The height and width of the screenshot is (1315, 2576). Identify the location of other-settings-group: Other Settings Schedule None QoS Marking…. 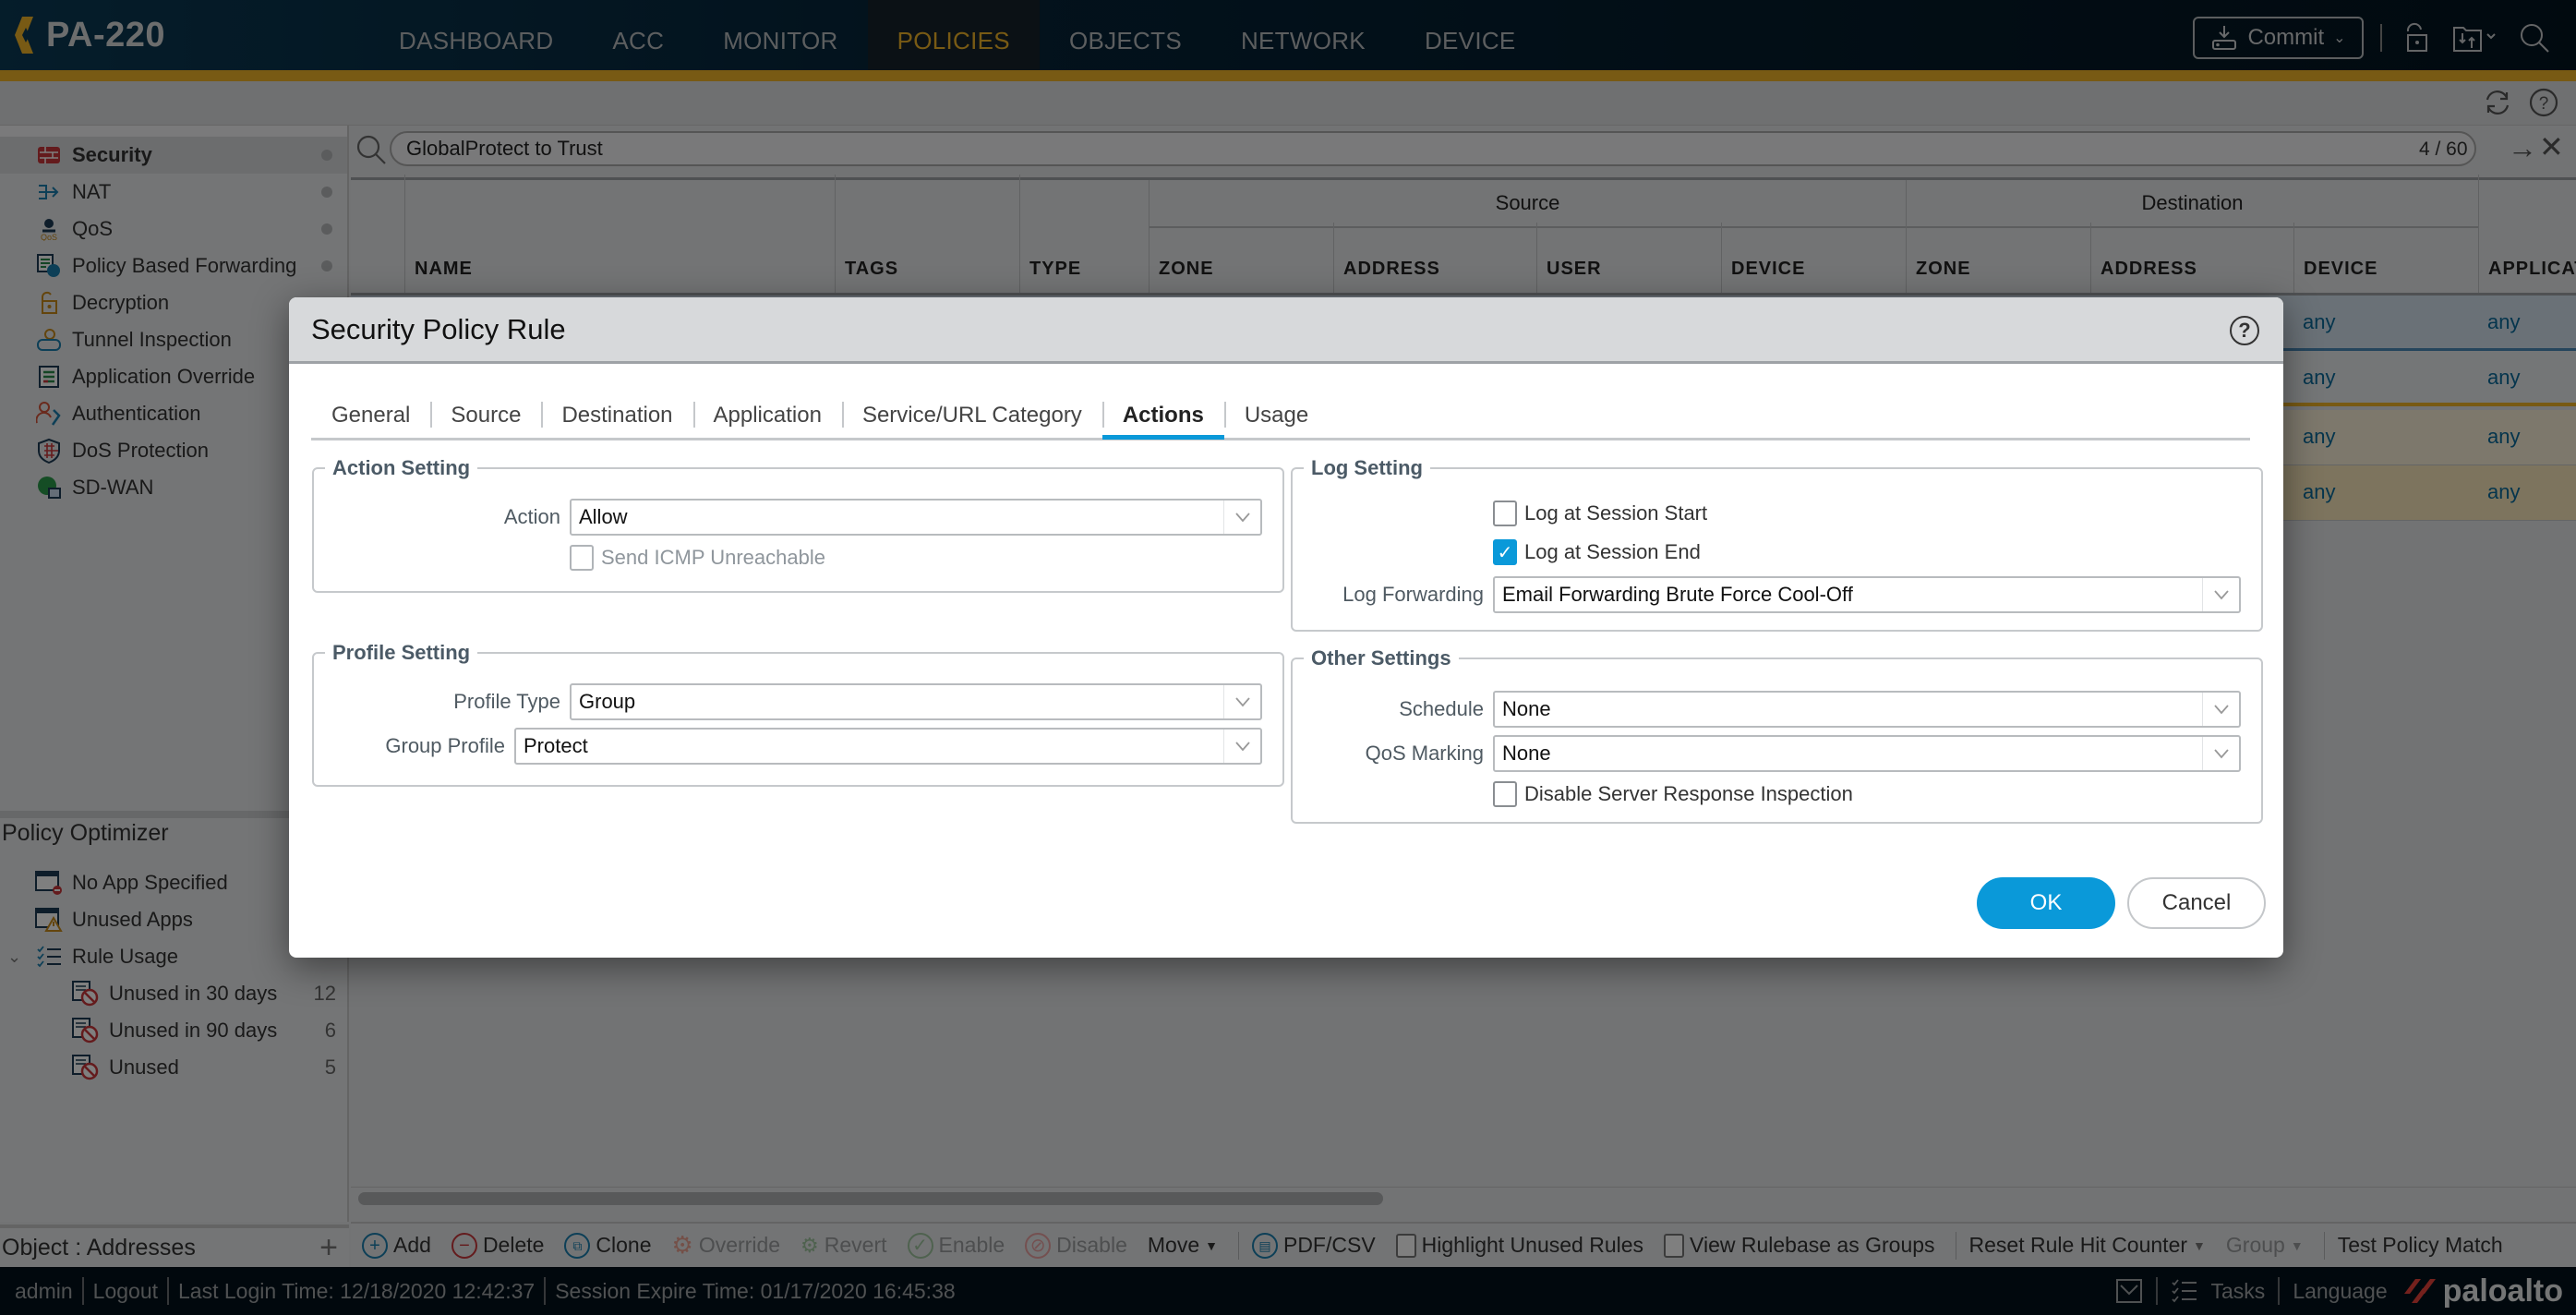
(1777, 735).